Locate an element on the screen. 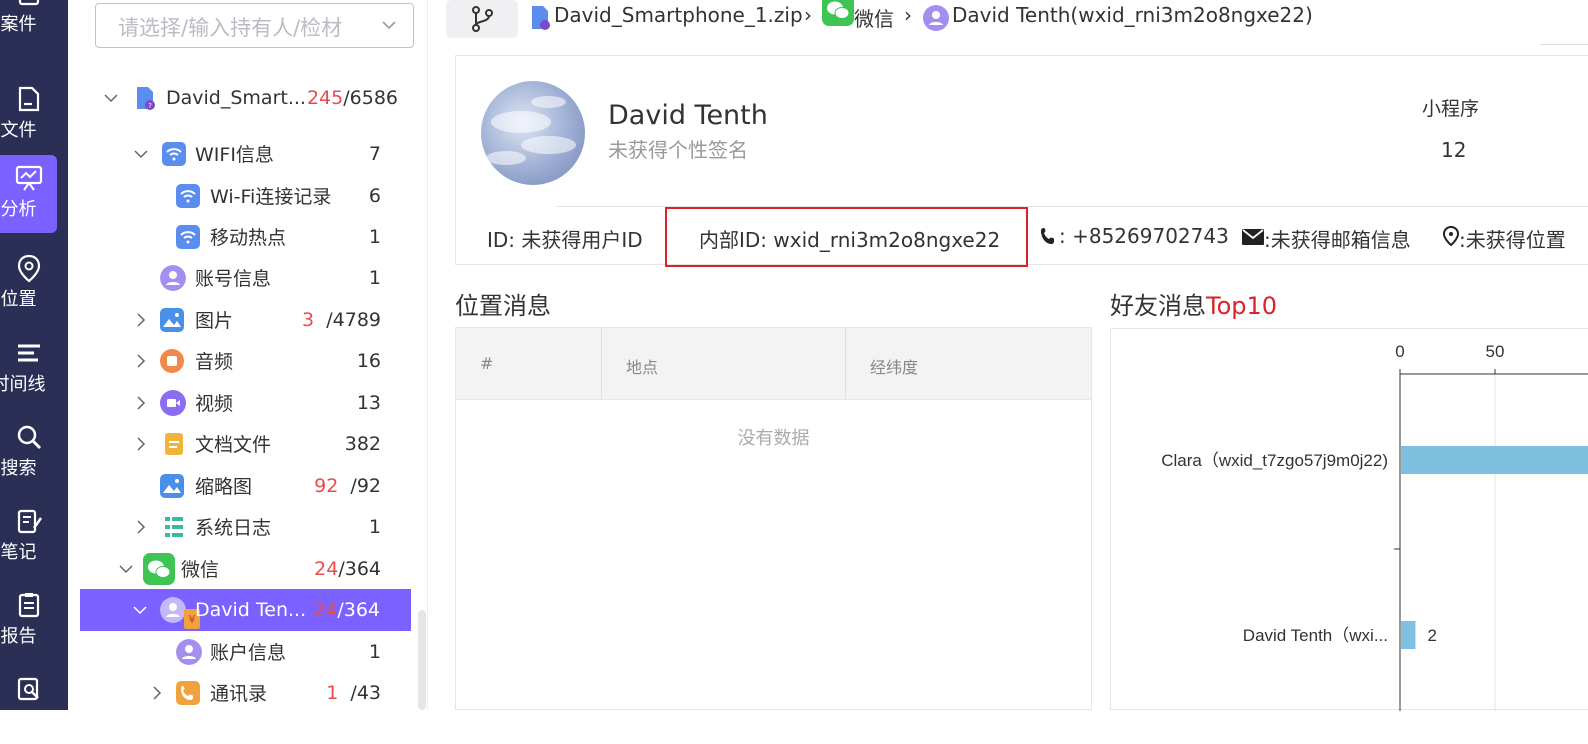 The height and width of the screenshot is (744, 1588). nav-label: 分析 is located at coordinates (18, 209).